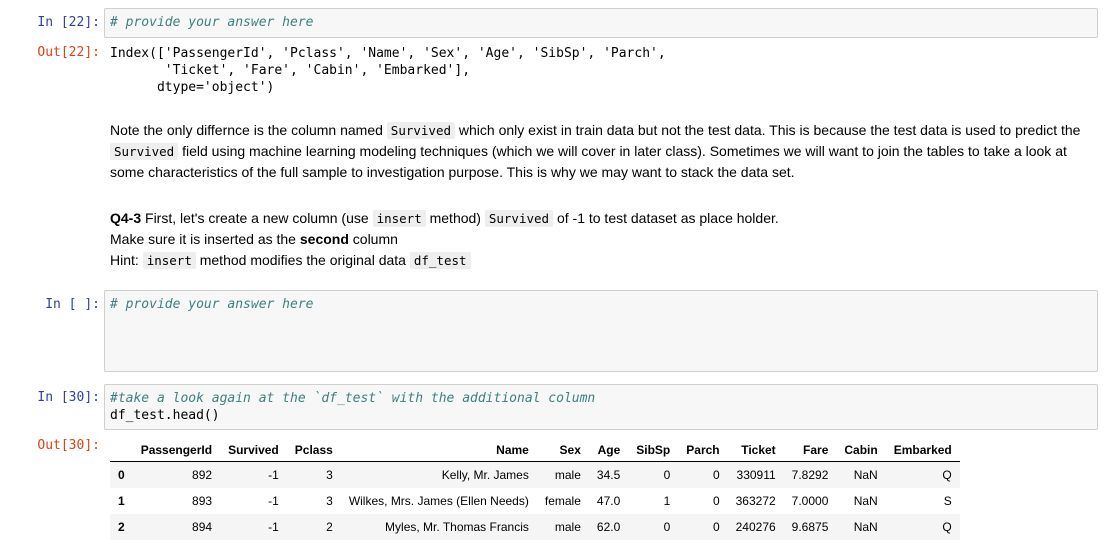 The width and height of the screenshot is (1109, 544). What do you see at coordinates (68, 445) in the screenshot?
I see `cell-30-out-prompt: Out[30]:` at bounding box center [68, 445].